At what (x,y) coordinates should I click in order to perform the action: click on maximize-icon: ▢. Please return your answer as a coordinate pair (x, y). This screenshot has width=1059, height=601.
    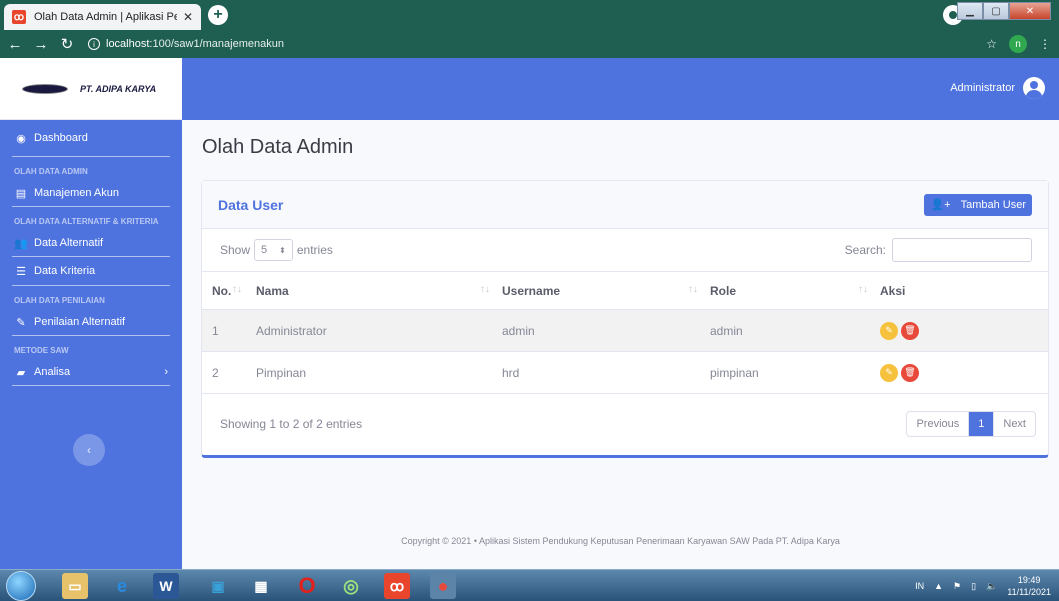
    Looking at the image, I should click on (996, 11).